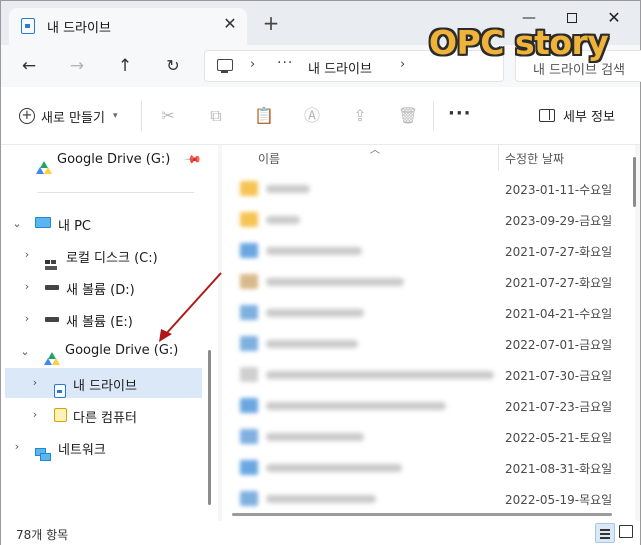  I want to click on sidebar-item-network: › 네트워크, so click(103, 447).